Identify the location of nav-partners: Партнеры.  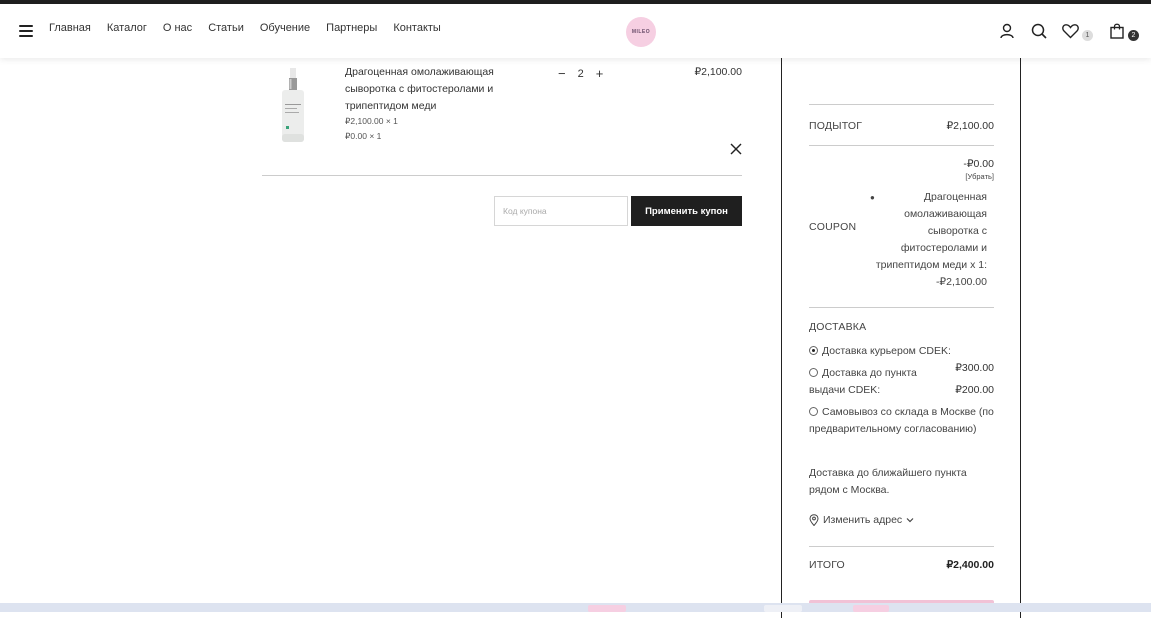
(351, 28).